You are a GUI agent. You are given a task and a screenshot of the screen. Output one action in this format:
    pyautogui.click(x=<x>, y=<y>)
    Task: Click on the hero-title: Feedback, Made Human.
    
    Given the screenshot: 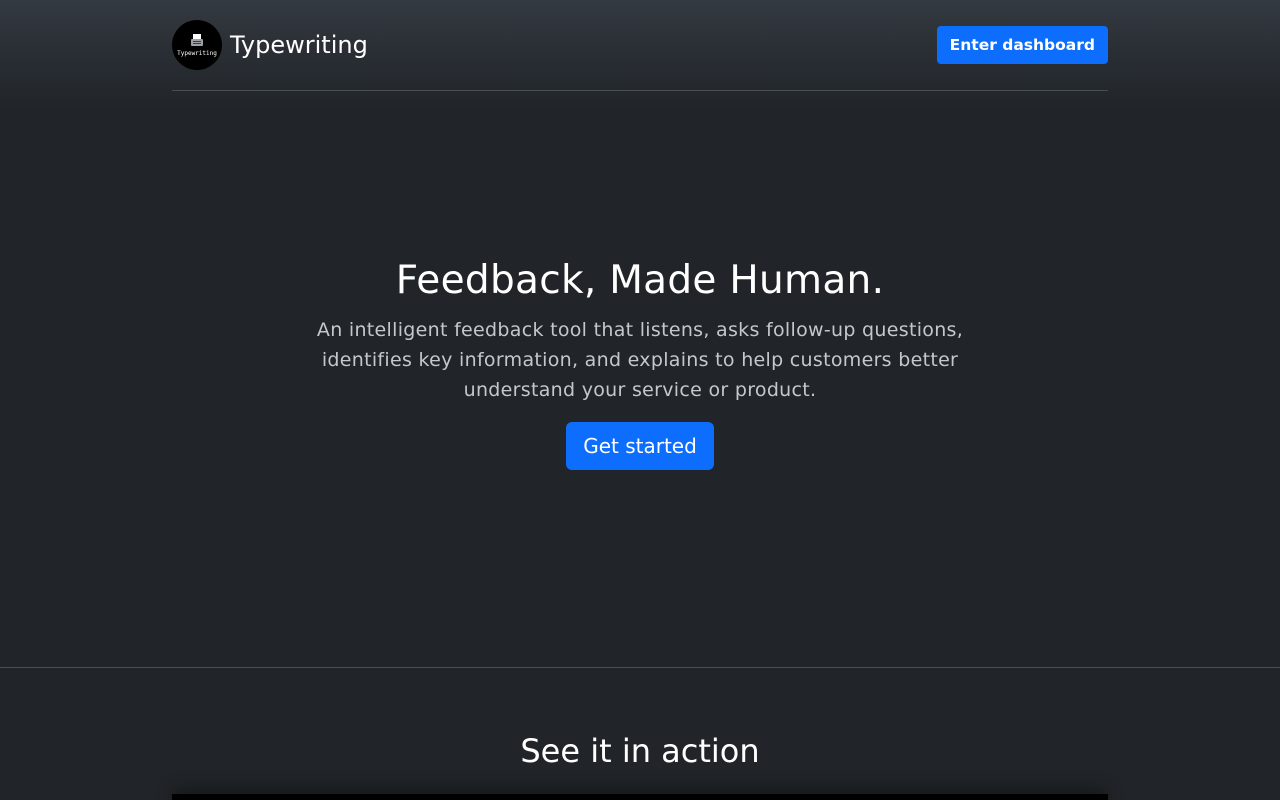 What is the action you would take?
    pyautogui.click(x=640, y=280)
    